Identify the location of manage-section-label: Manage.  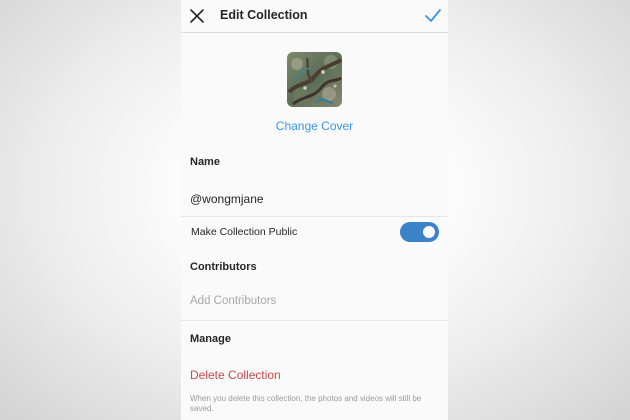
(210, 339).